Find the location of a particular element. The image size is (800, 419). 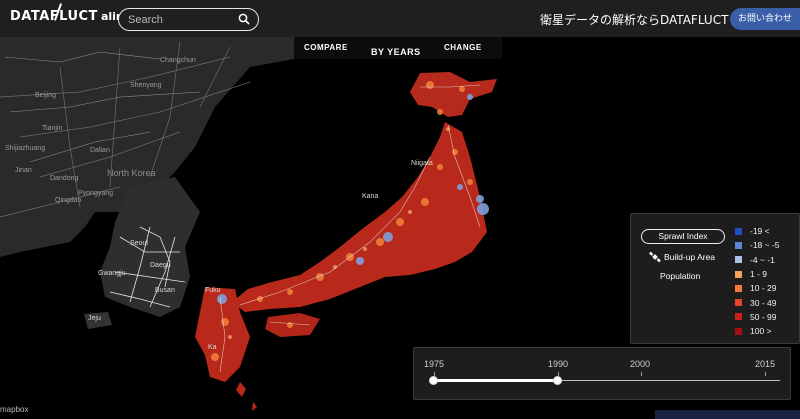

map-label-qingdao: Qingdao is located at coordinates (68, 200).